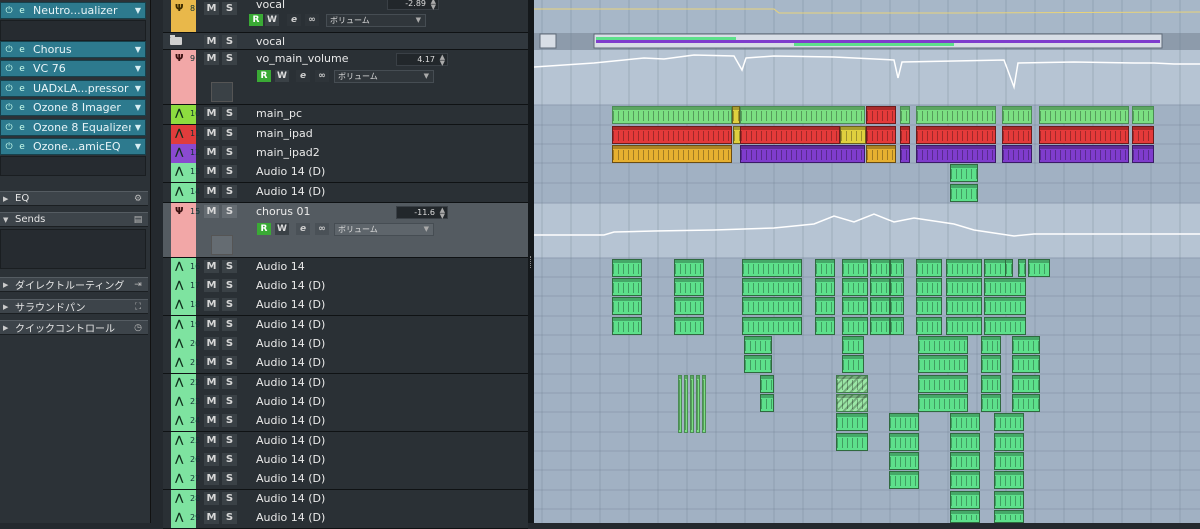  What do you see at coordinates (442, 213) in the screenshot?
I see `spin-arrows-icon: ▲ ▼` at bounding box center [442, 213].